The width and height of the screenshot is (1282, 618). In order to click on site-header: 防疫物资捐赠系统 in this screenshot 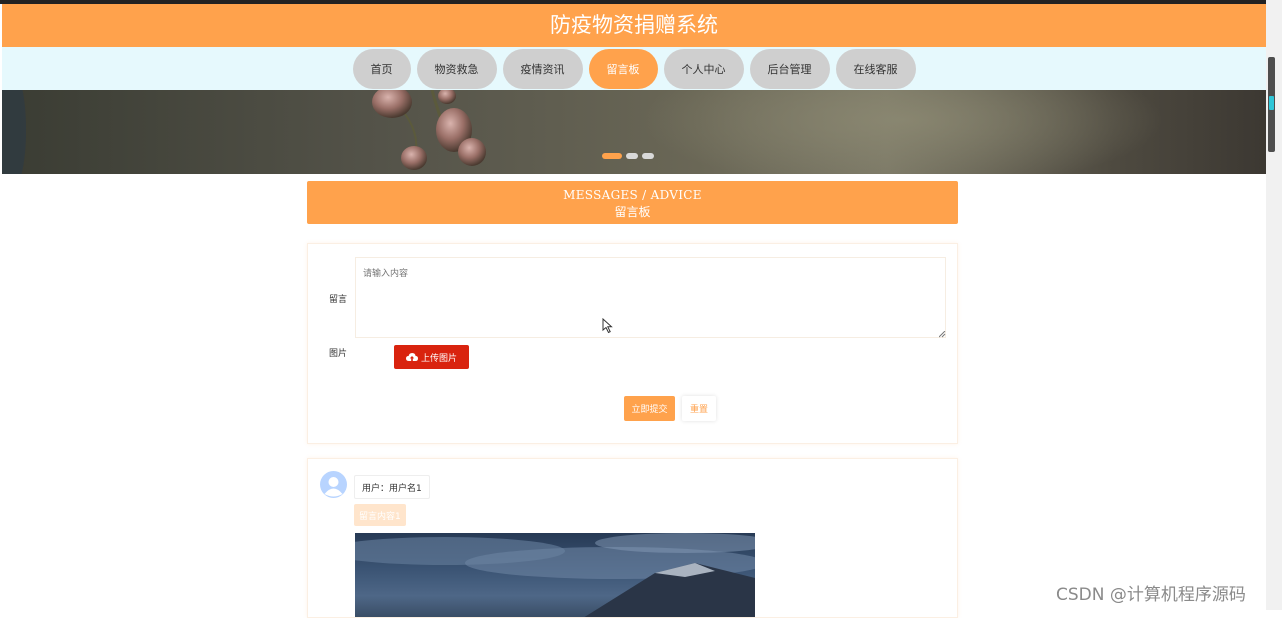, I will do `click(634, 25)`.